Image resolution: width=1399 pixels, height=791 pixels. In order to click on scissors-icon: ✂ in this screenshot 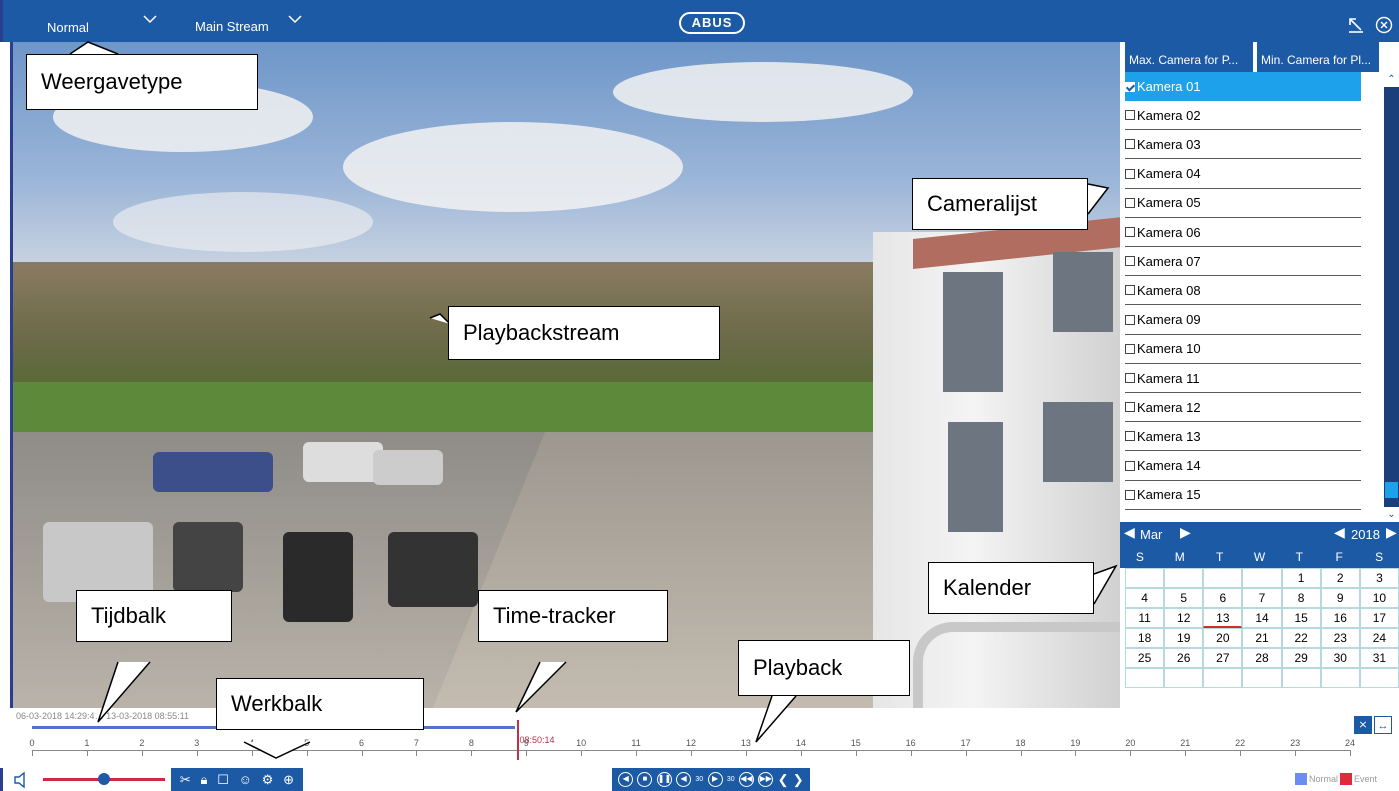, I will do `click(185, 779)`.